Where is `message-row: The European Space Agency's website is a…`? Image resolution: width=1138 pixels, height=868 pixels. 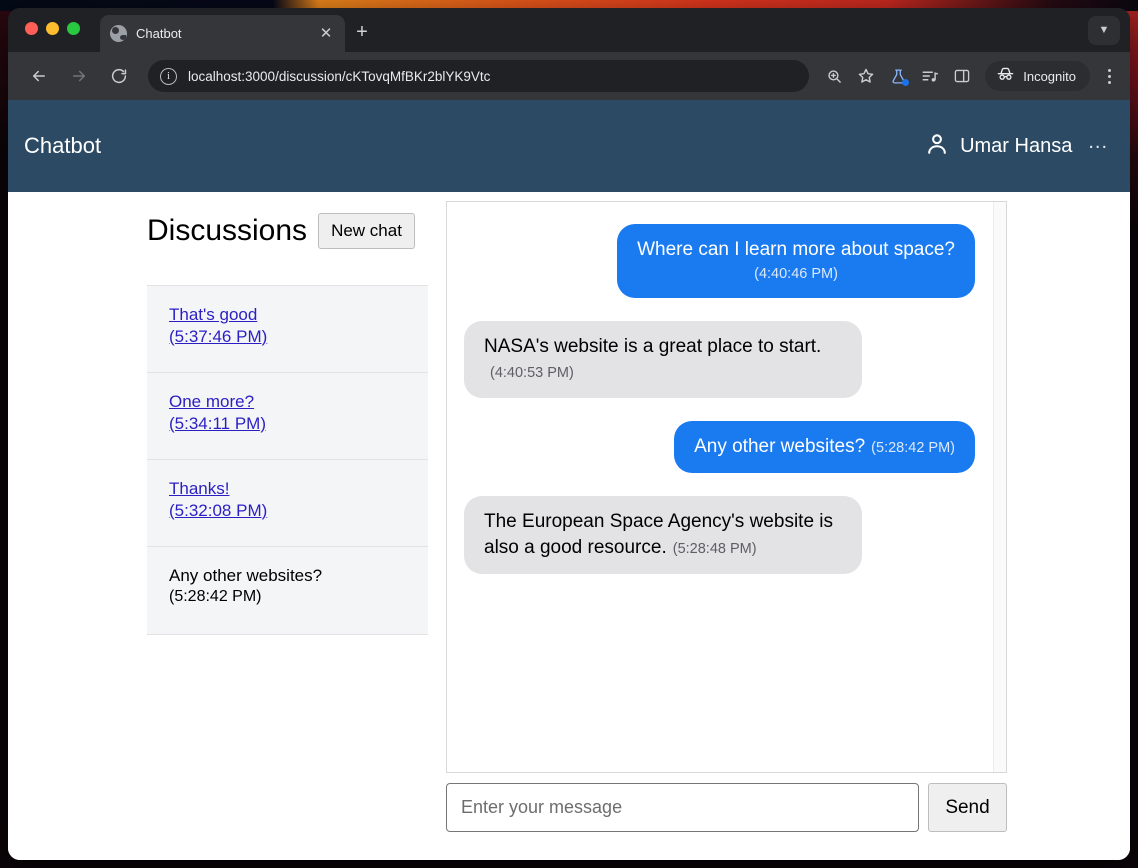
message-row: The European Space Agency's website is a… is located at coordinates (719, 535).